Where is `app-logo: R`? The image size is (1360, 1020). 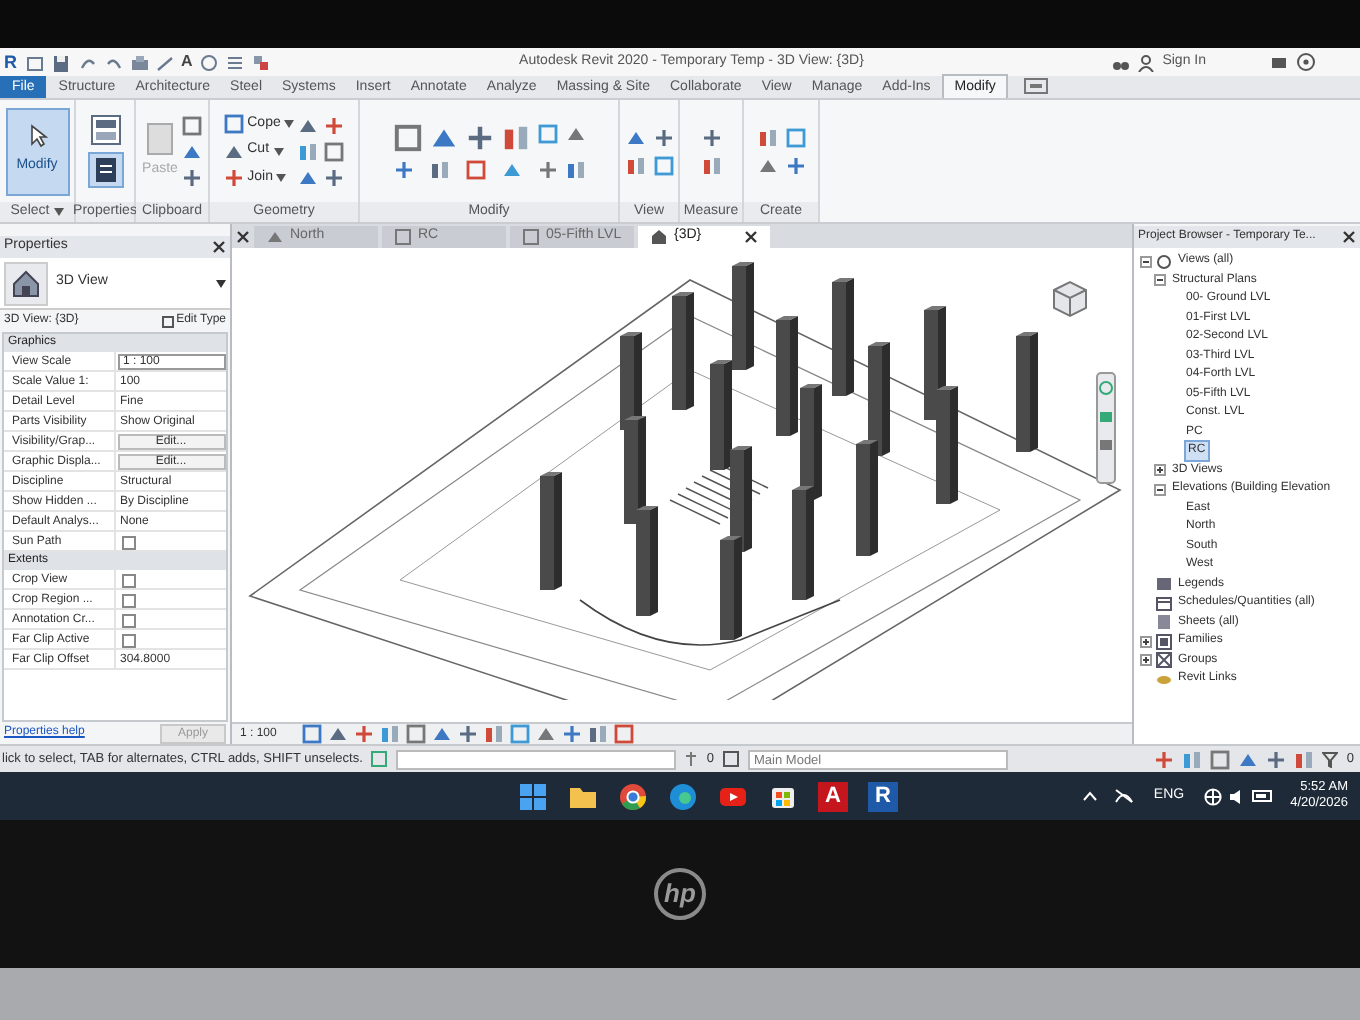 app-logo: R is located at coordinates (10, 62).